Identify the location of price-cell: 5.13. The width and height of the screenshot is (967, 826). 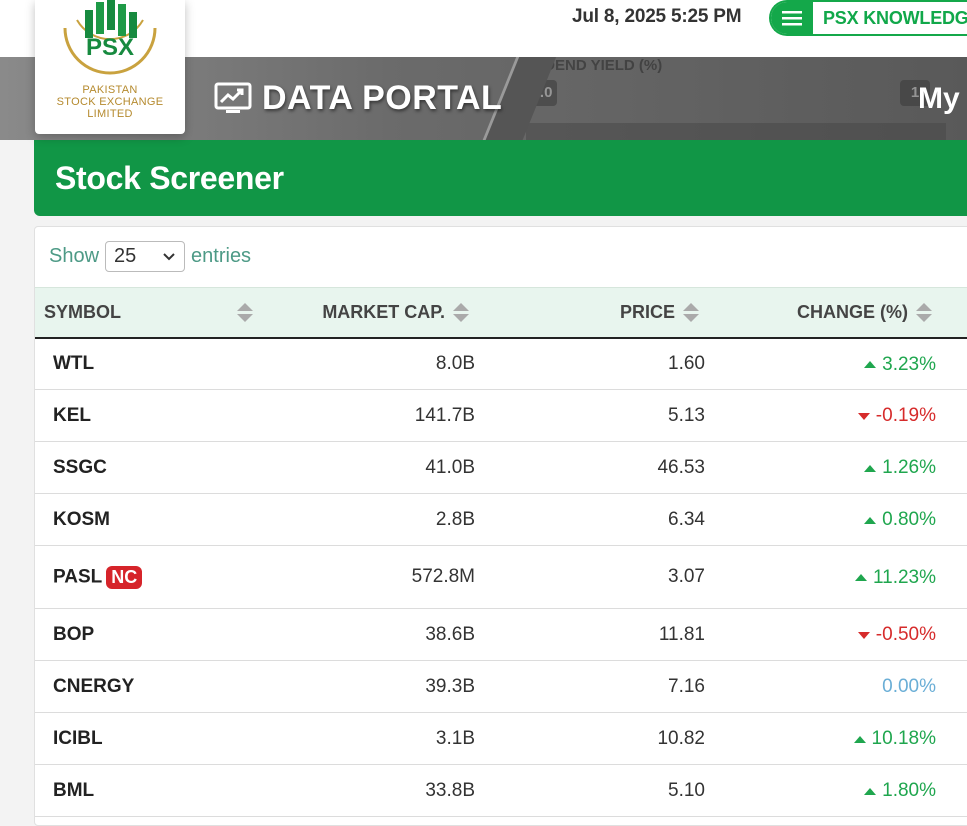
(592, 415).